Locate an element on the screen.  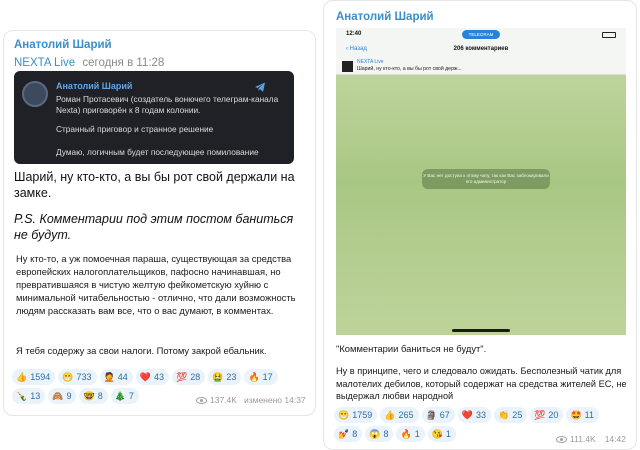
reaction-chip: 💅 8 is located at coordinates (348, 434).